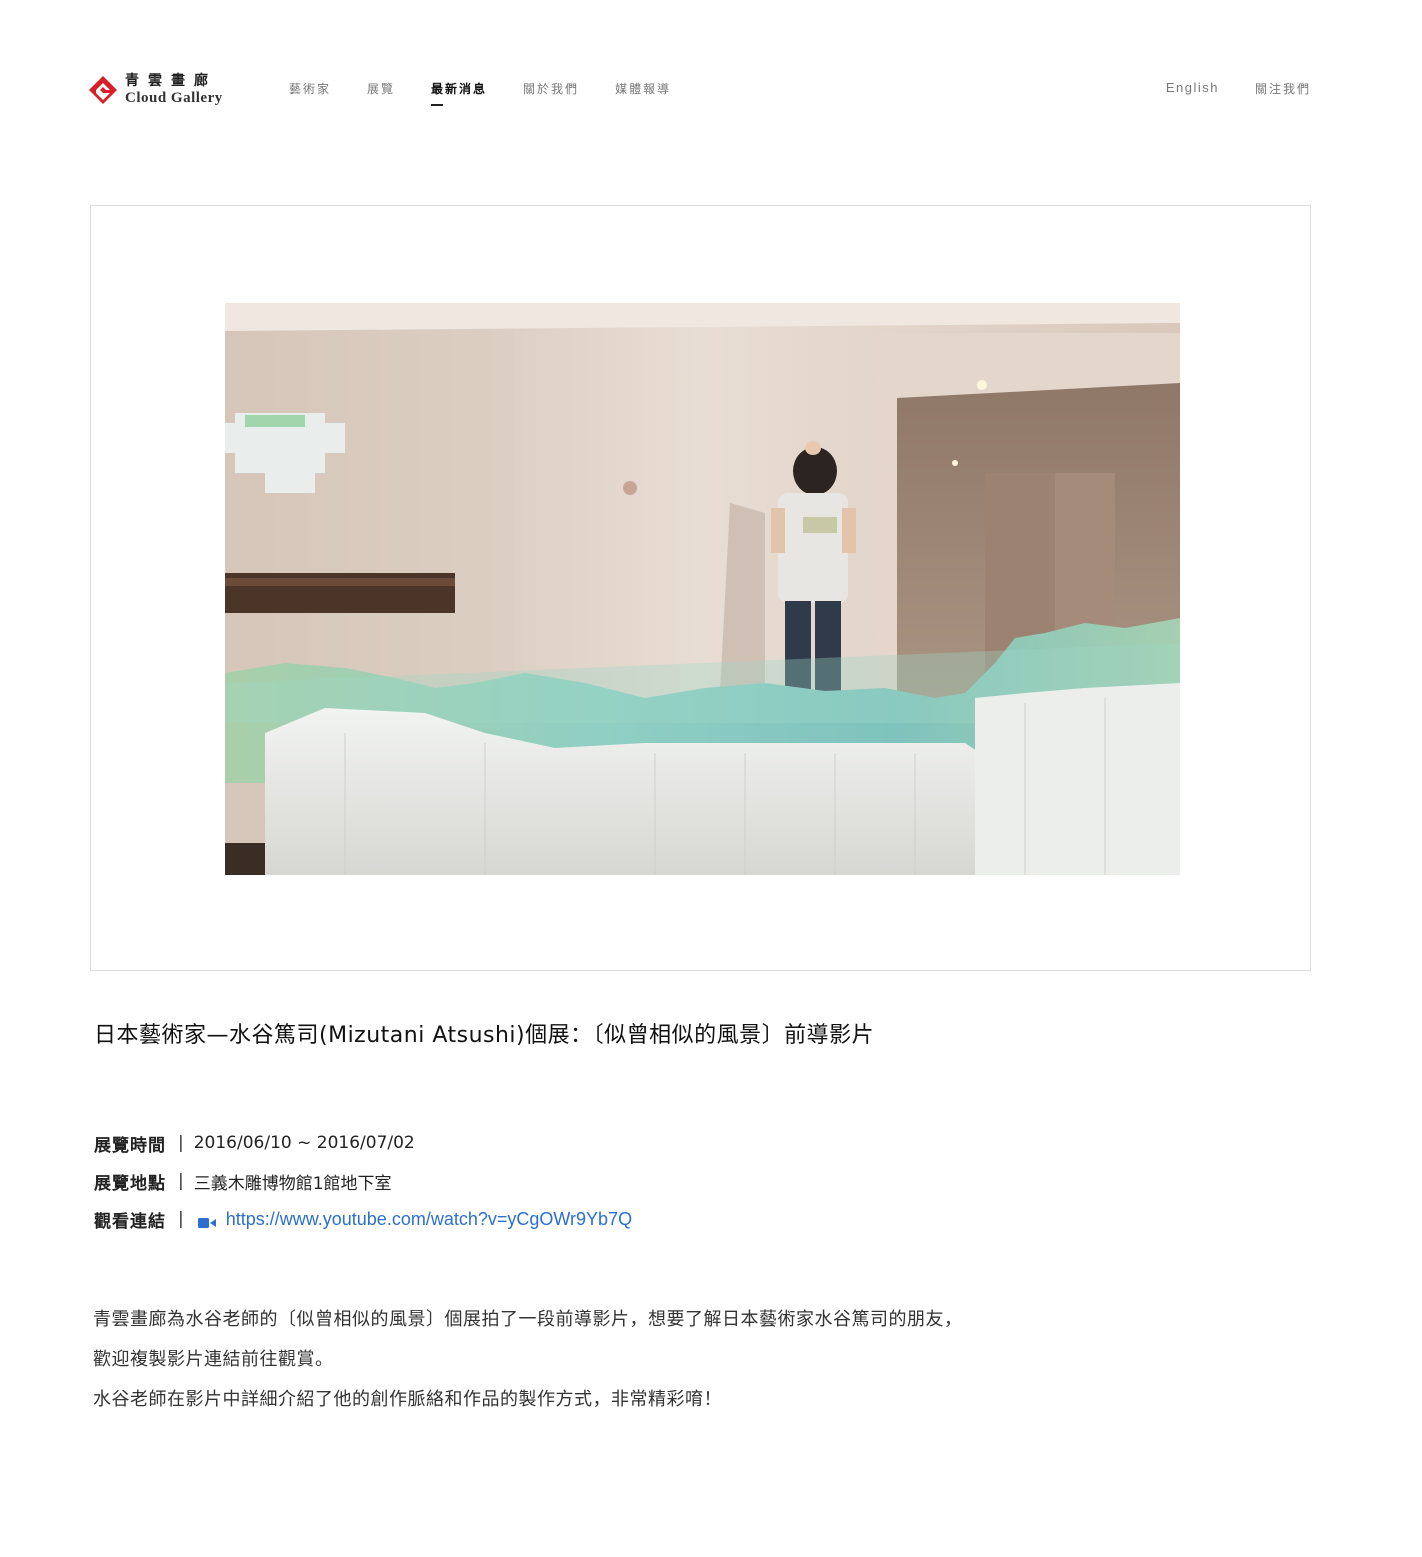  Describe the element at coordinates (551, 88) in the screenshot. I see `nav-item-about: 關於我們` at that location.